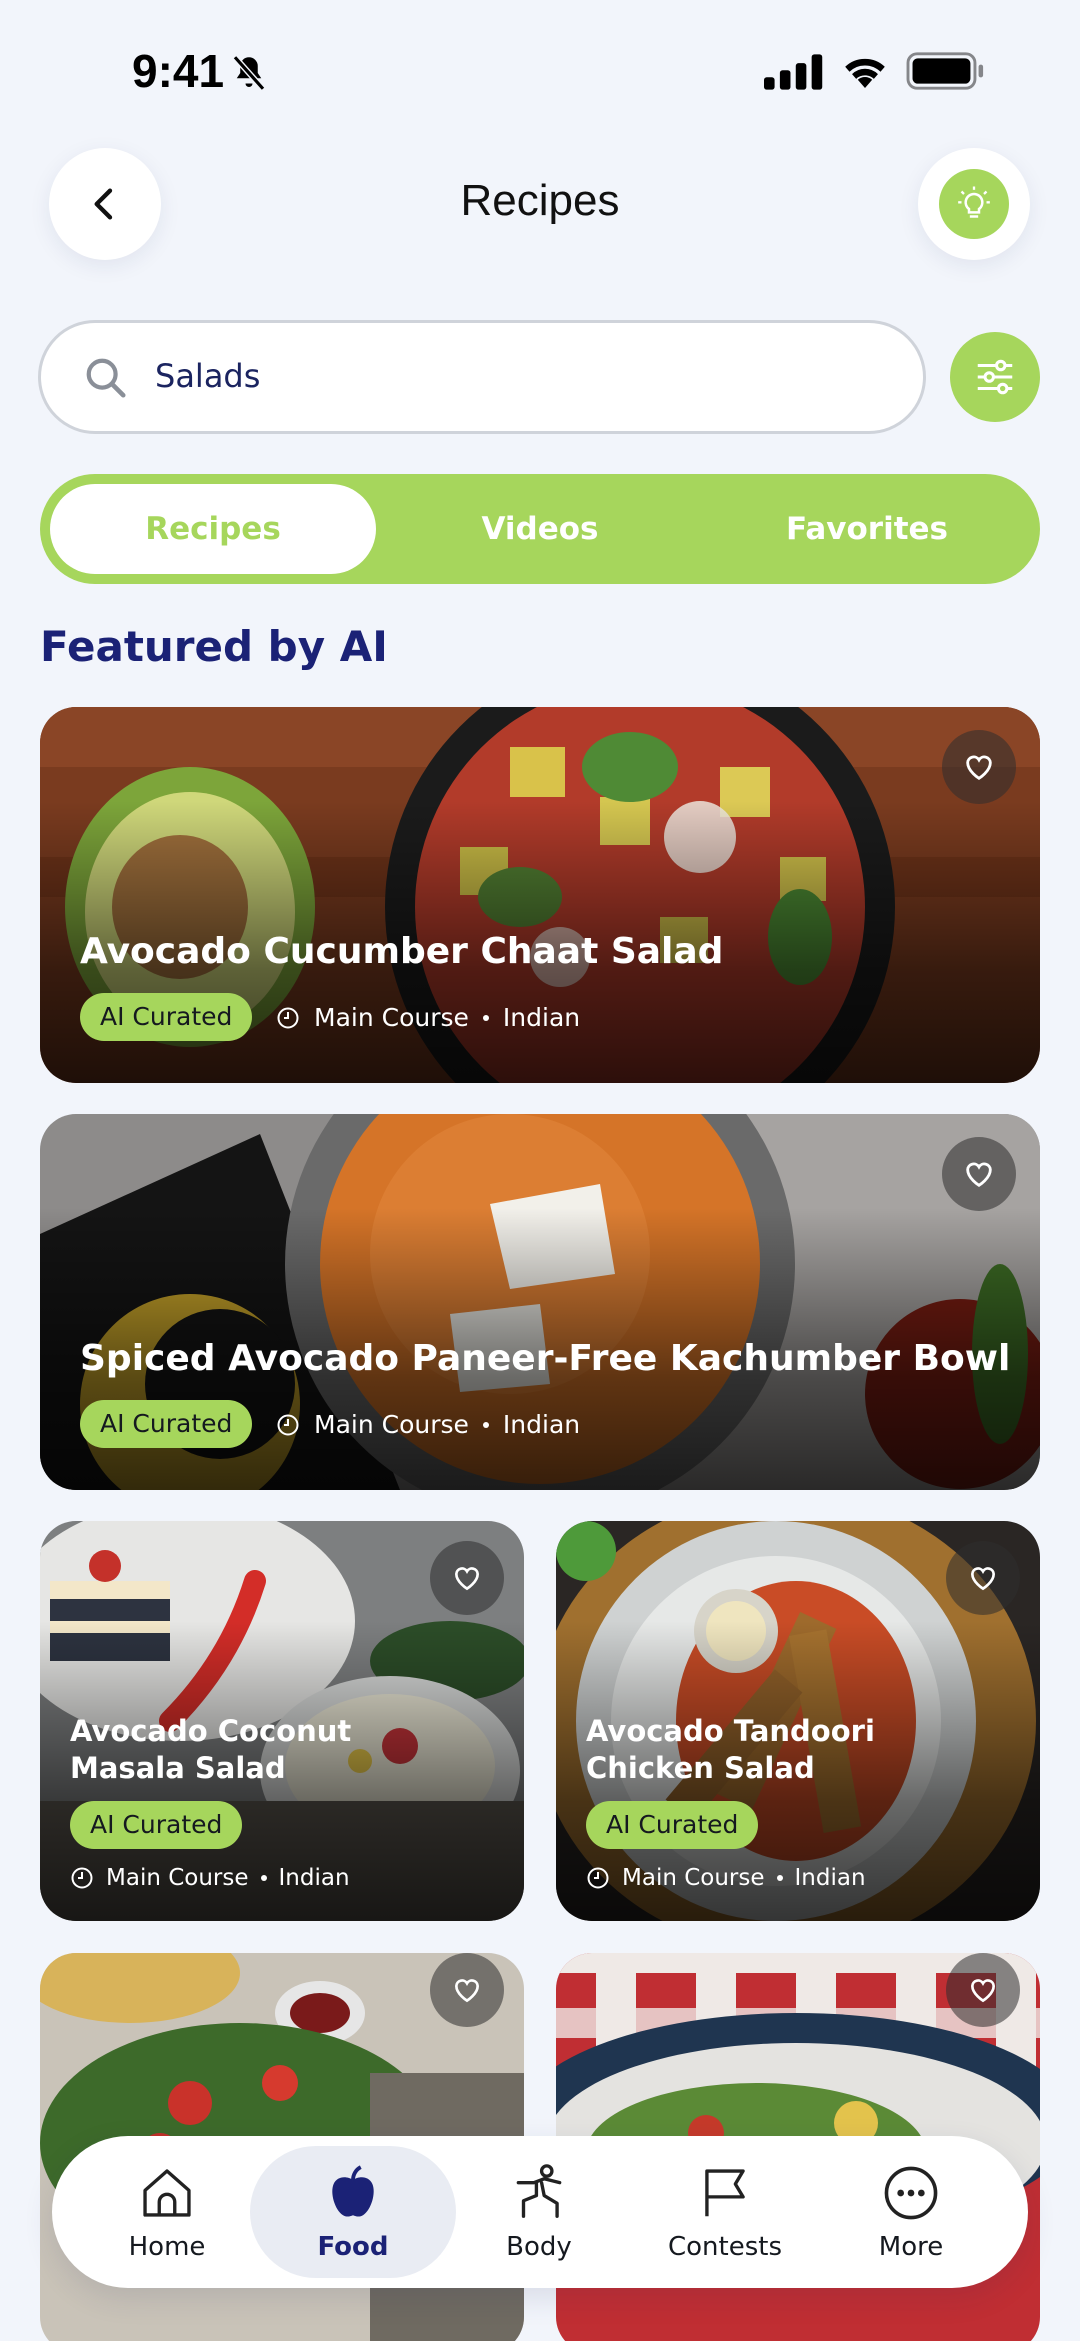  I want to click on search-input: Salads, so click(482, 377).